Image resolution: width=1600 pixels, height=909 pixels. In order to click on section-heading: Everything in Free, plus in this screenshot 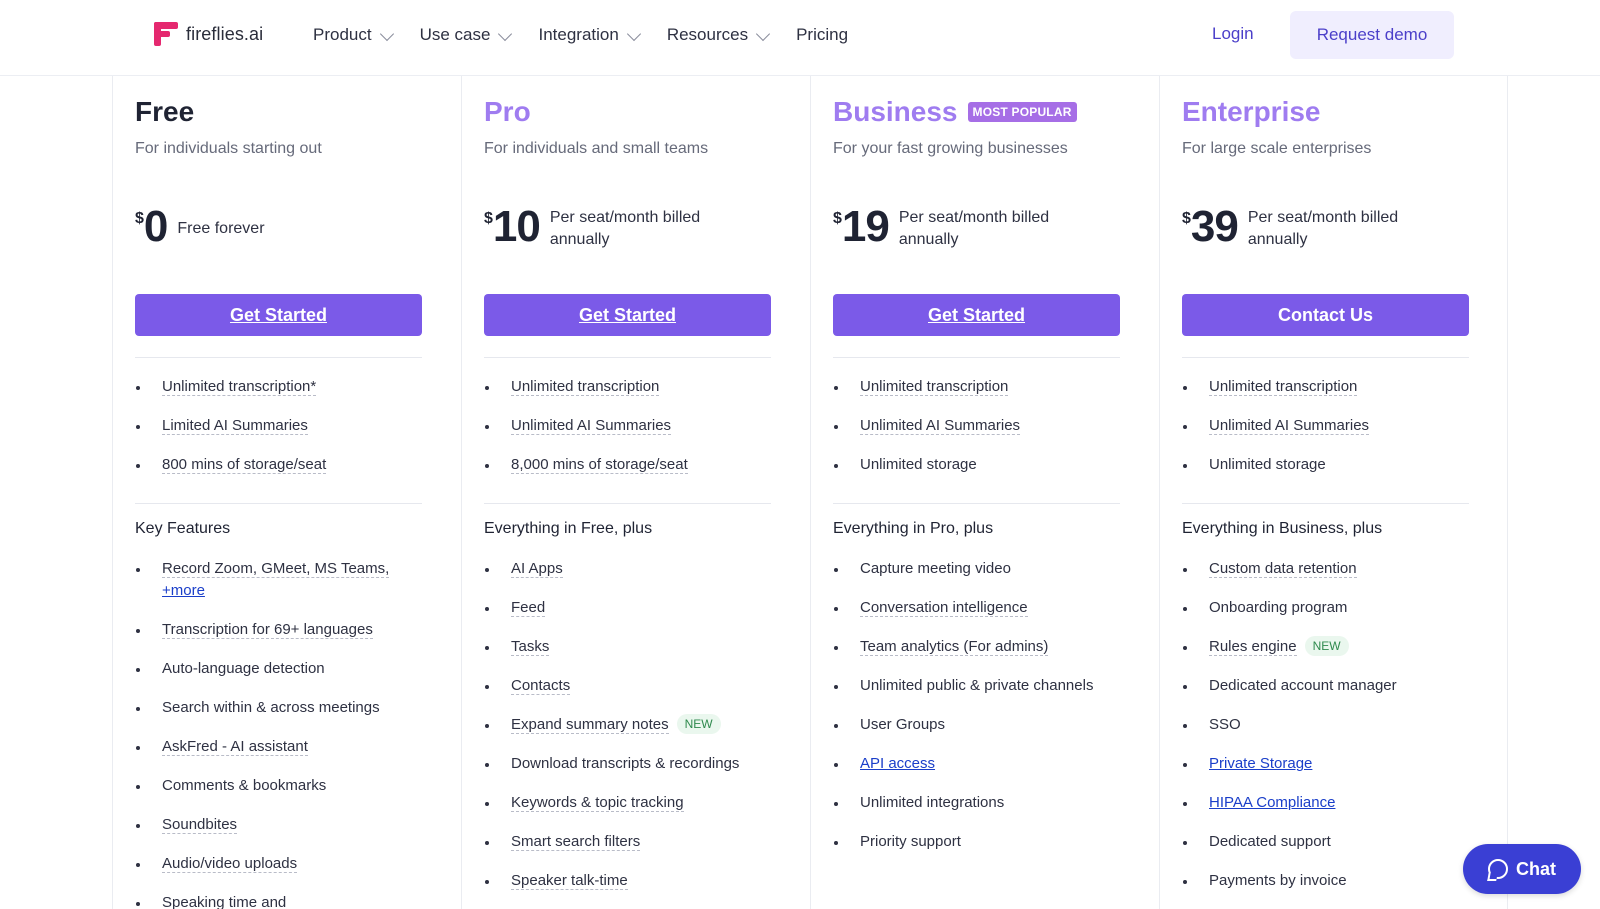, I will do `click(568, 528)`.